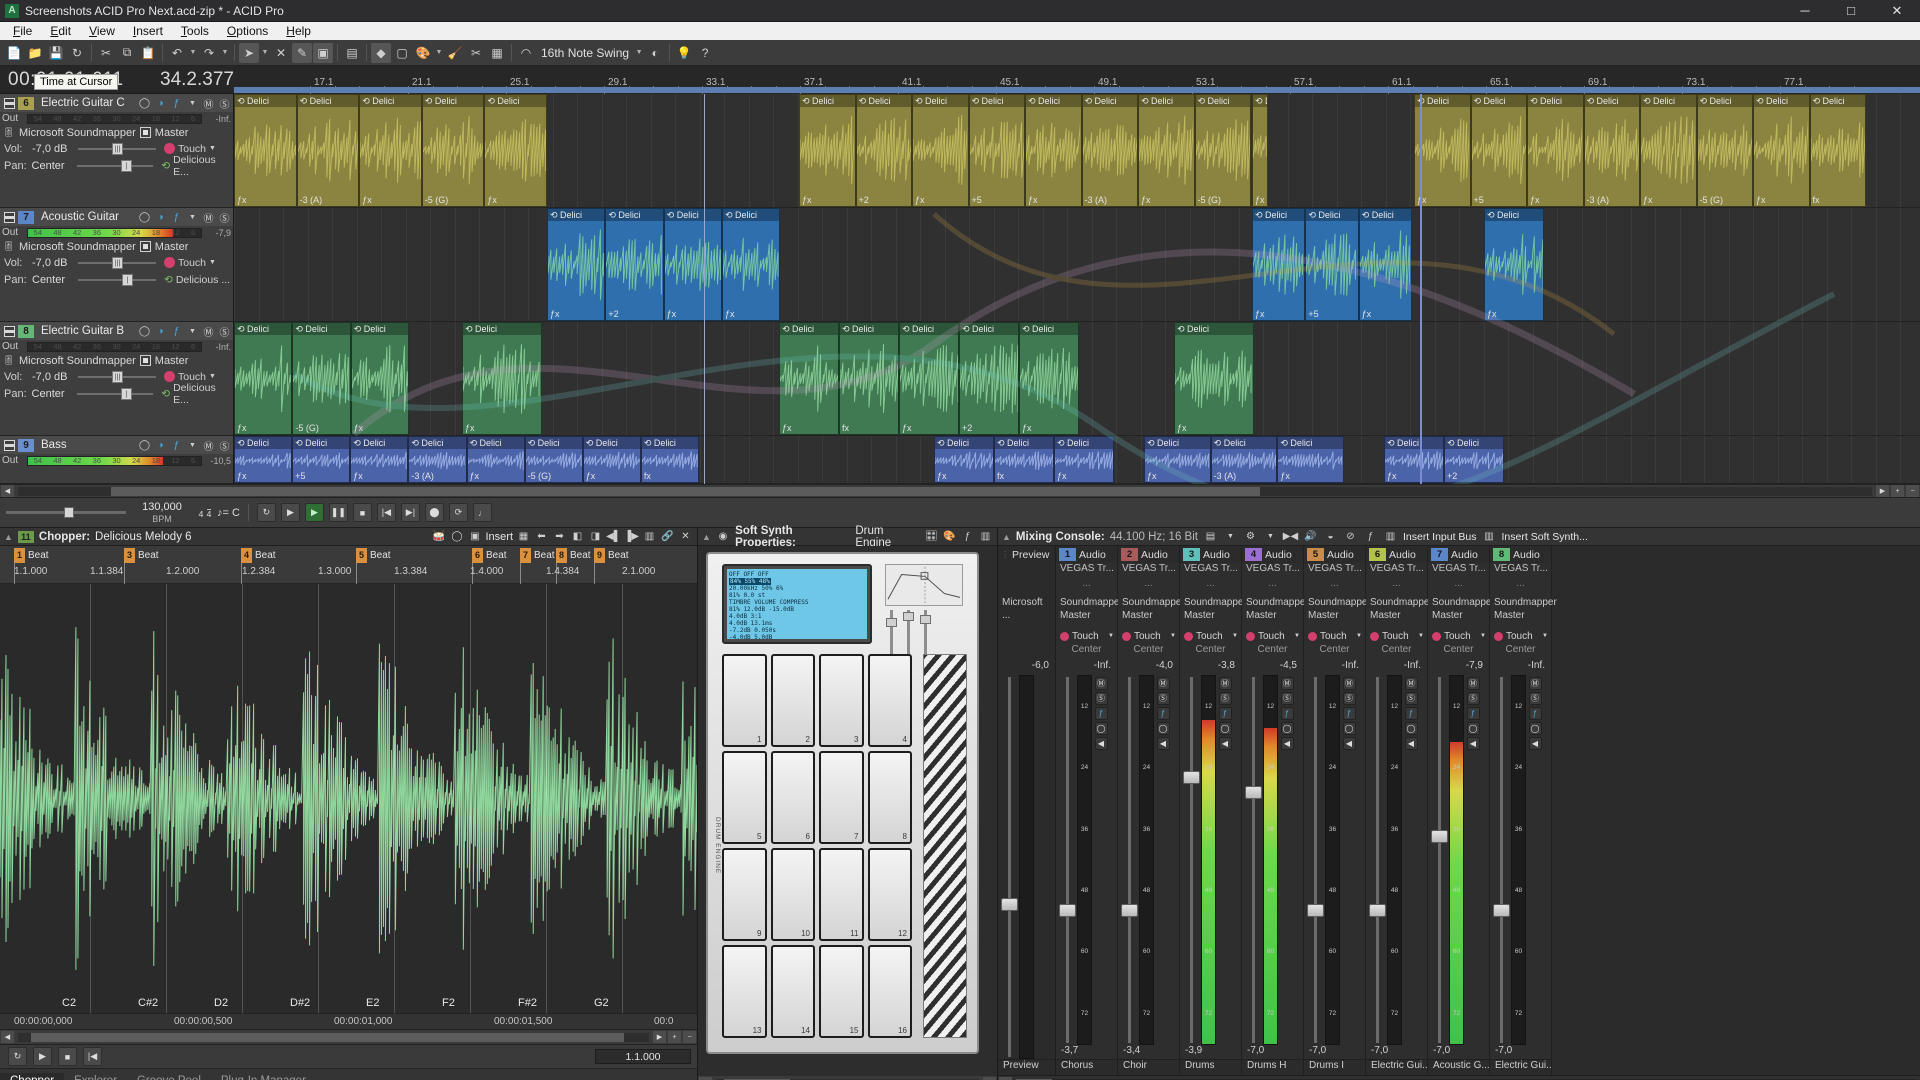  I want to click on preview-fader-area, so click(1026, 866).